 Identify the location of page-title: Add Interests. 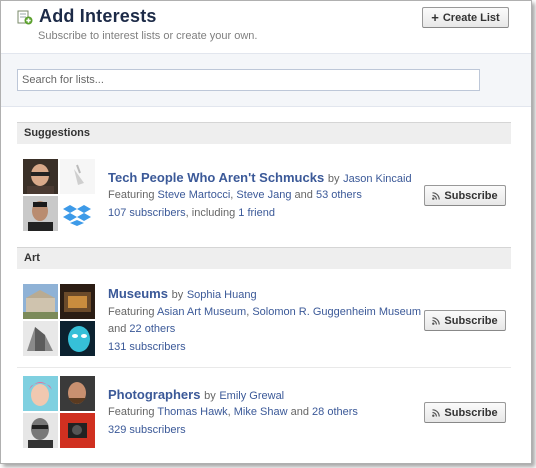
(98, 16).